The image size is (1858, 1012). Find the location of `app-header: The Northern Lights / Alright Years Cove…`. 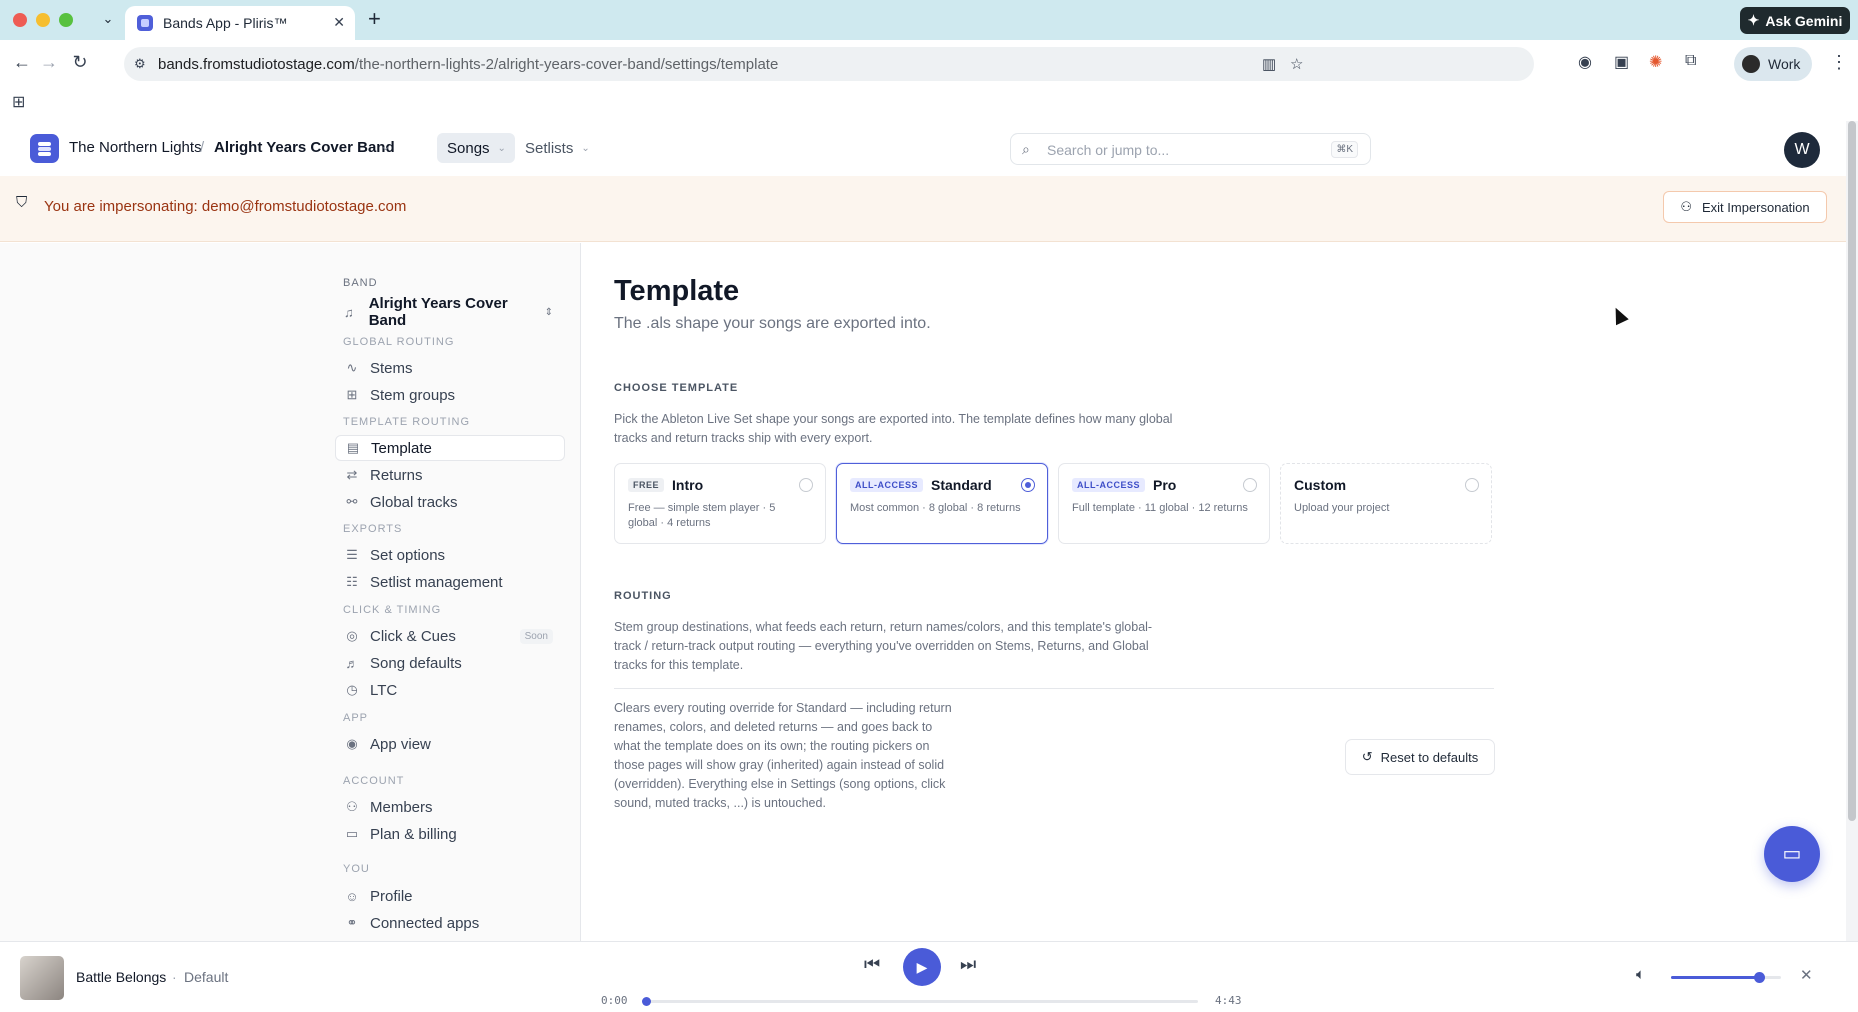

app-header: The Northern Lights / Alright Years Cove… is located at coordinates (923, 148).